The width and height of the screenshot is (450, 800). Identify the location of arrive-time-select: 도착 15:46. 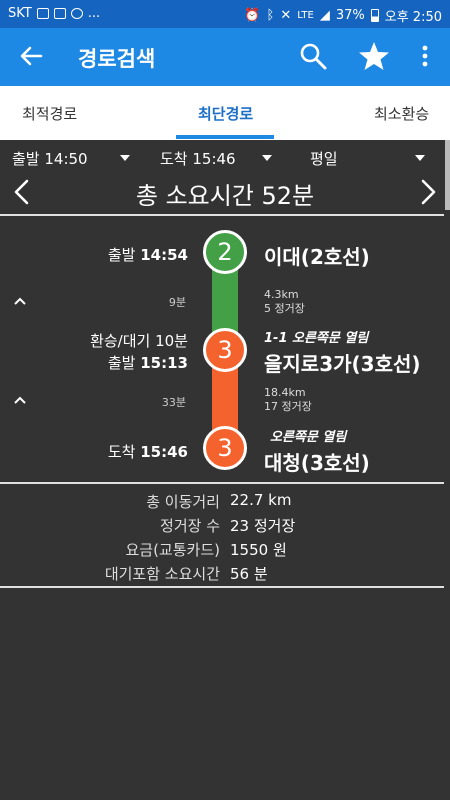
(198, 158).